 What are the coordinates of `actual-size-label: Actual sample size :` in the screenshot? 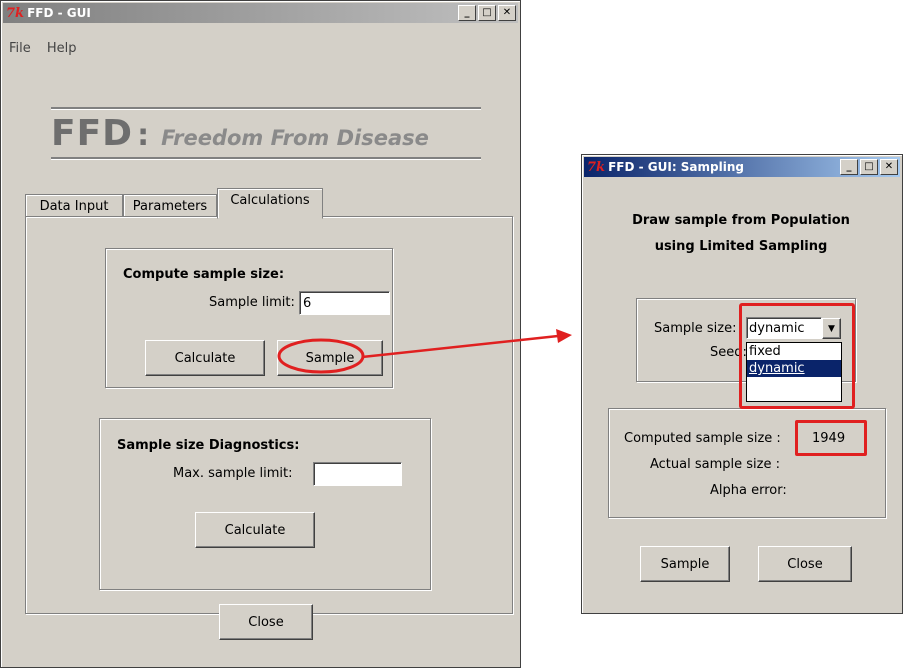 It's located at (715, 464).